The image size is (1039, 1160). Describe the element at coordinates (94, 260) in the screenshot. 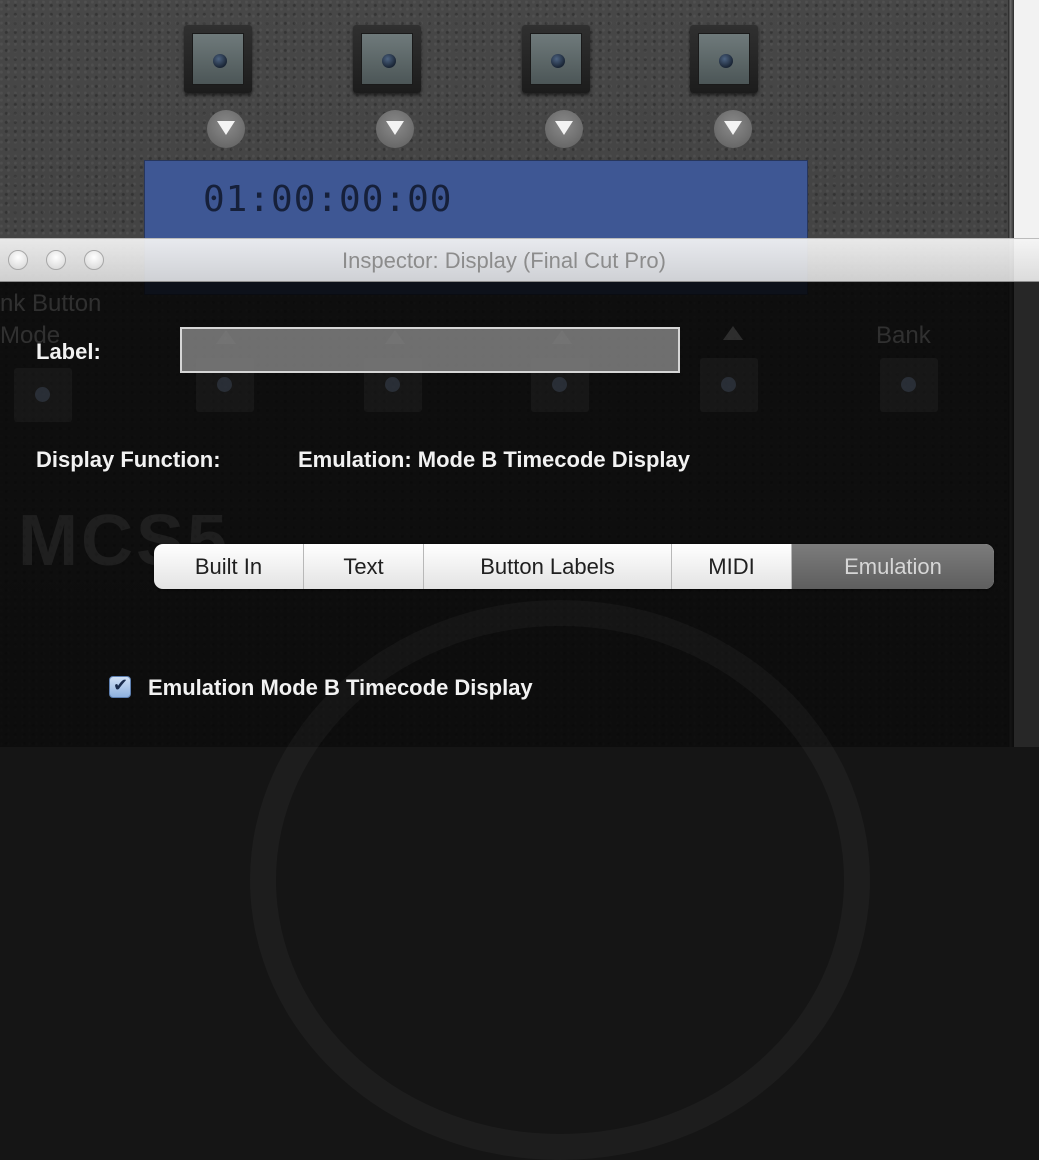

I see `zoom-button` at that location.